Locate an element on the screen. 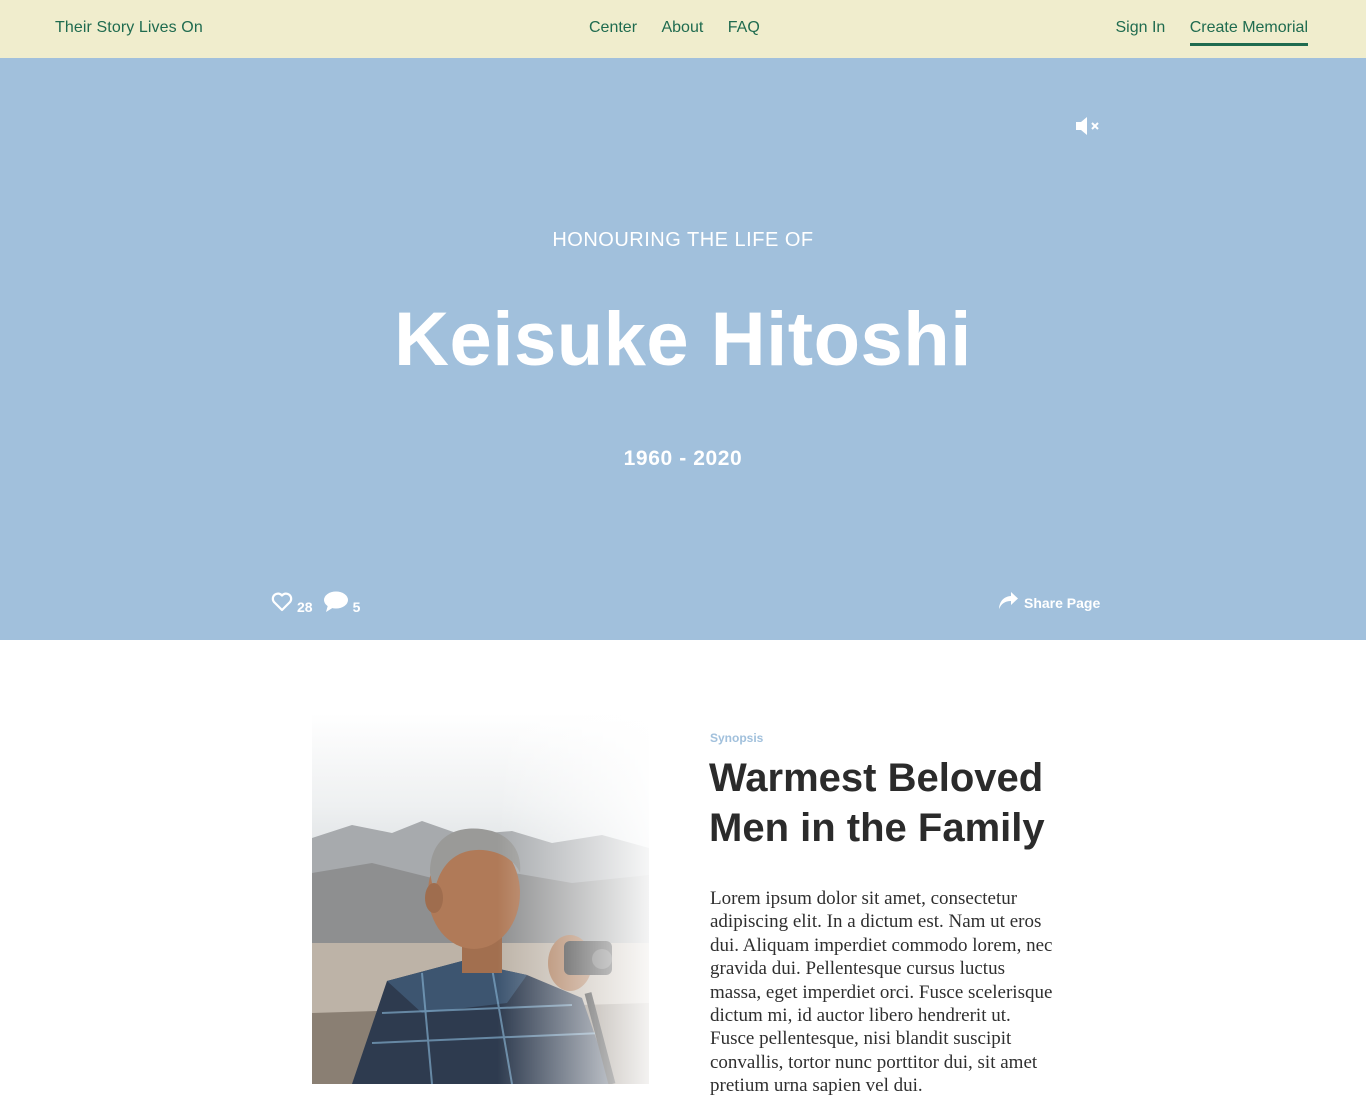  comment-count: 5 is located at coordinates (356, 606).